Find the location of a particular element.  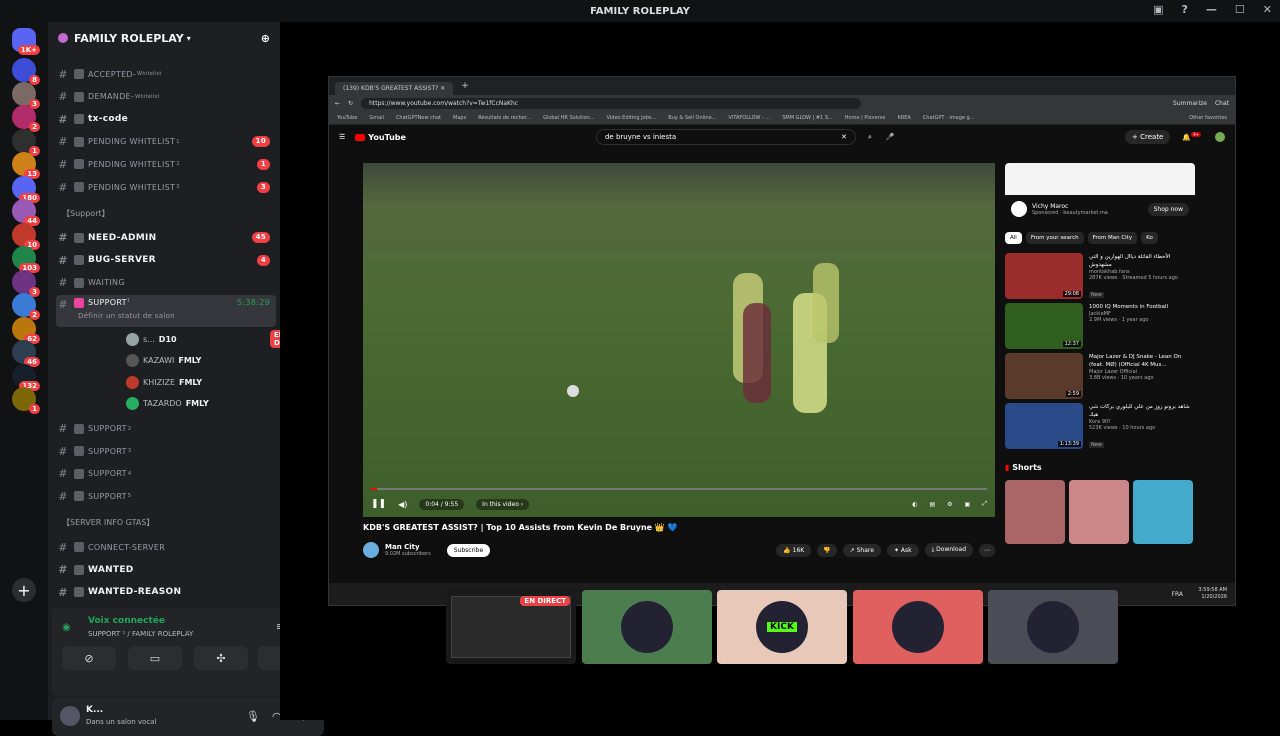

category-server-info: 【SERVER INFO GTAS】 is located at coordinates (108, 522).